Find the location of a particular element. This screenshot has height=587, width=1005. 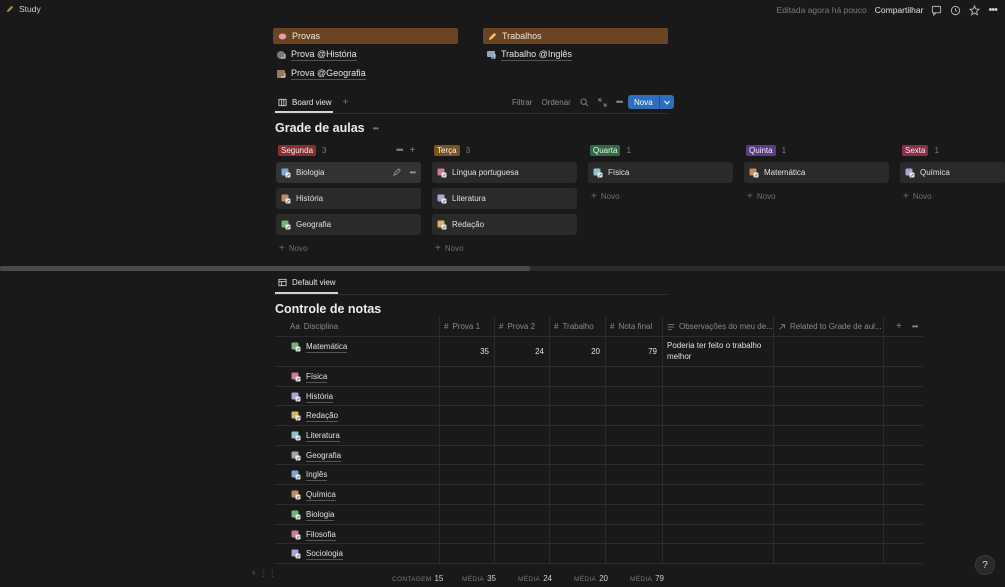

board-card: Química is located at coordinates (952, 172).